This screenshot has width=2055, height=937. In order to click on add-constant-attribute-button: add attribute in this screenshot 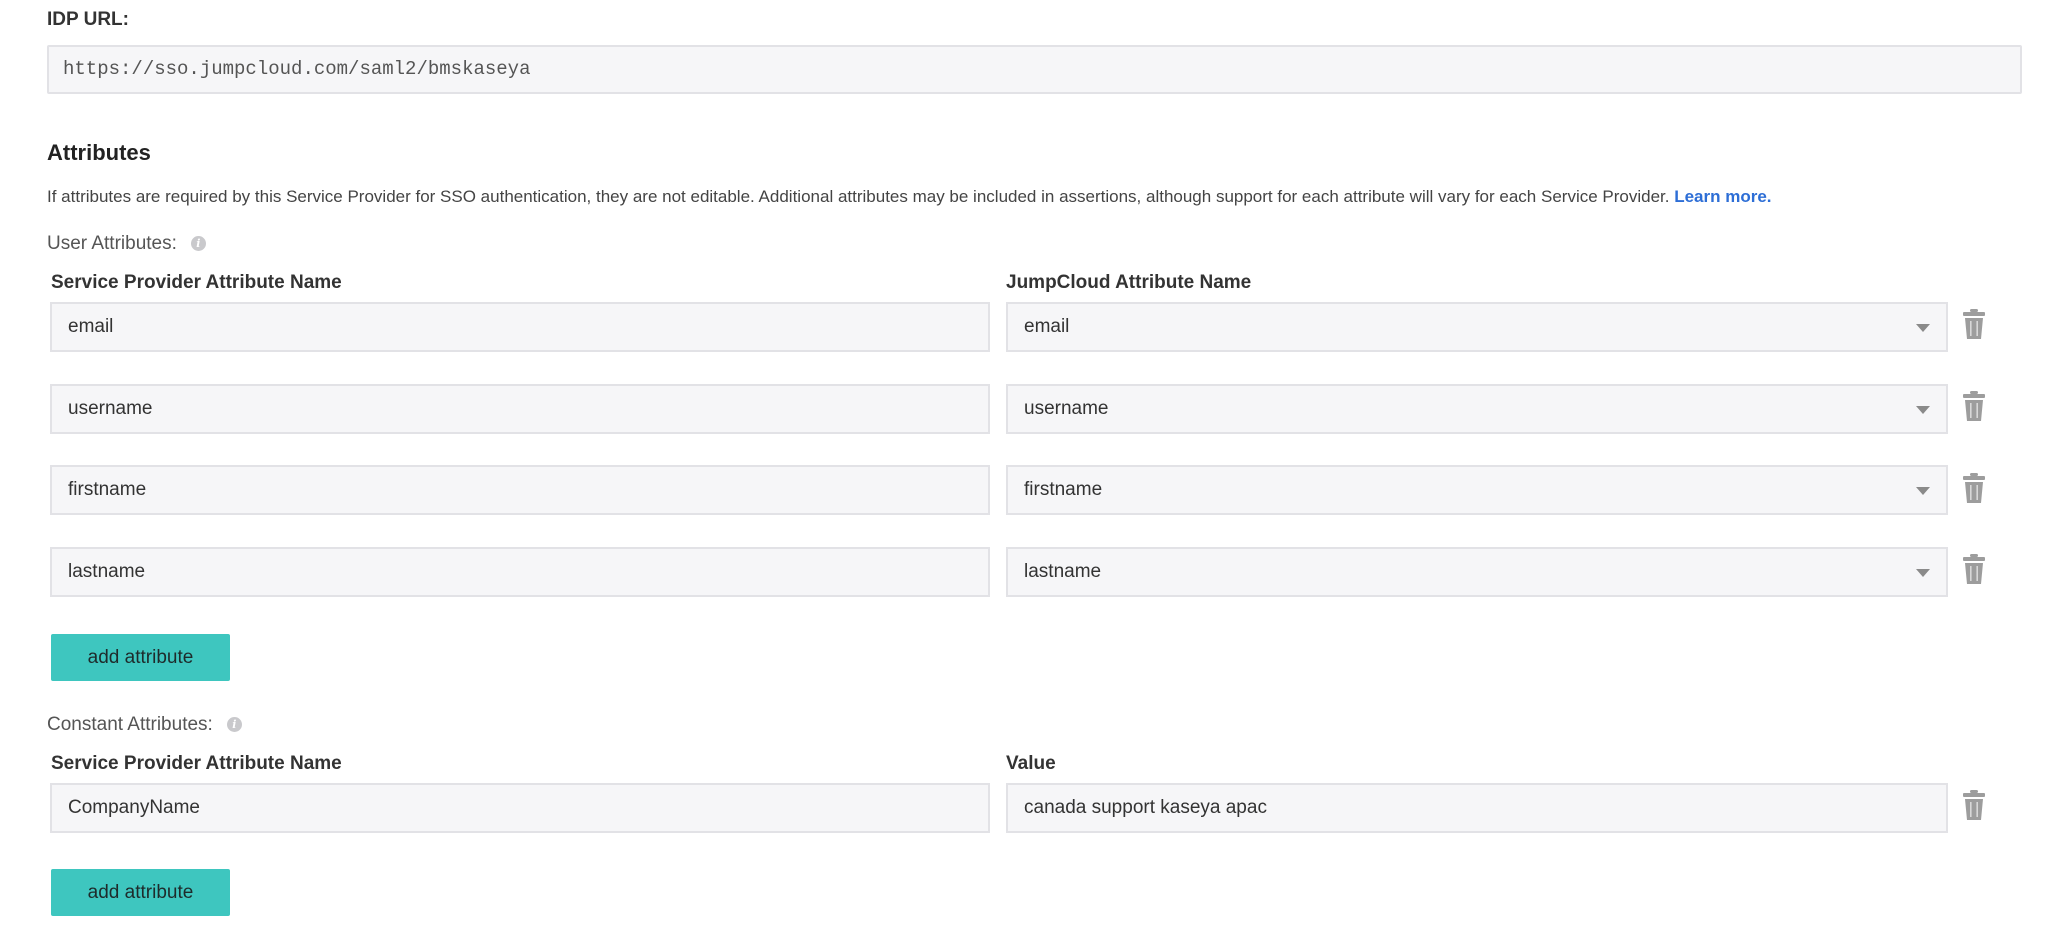, I will do `click(140, 892)`.